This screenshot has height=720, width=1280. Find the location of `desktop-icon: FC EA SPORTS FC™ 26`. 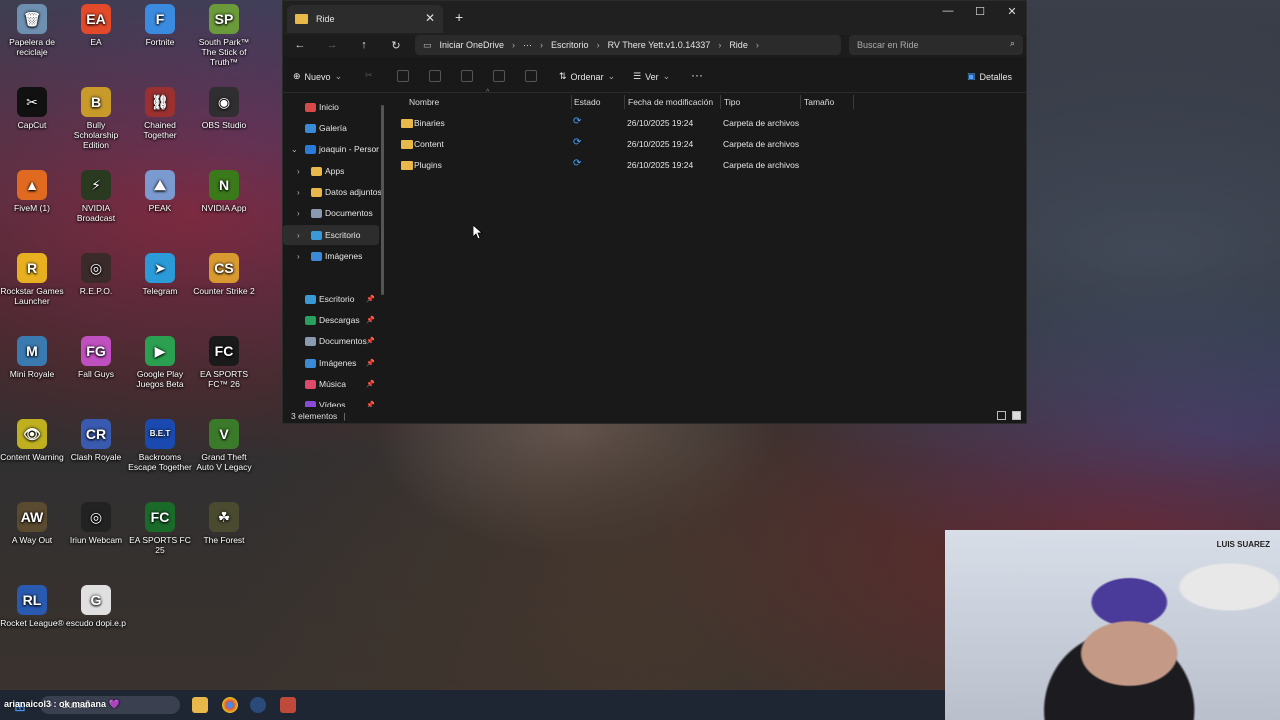

desktop-icon: FC EA SPORTS FC™ 26 is located at coordinates (224, 362).